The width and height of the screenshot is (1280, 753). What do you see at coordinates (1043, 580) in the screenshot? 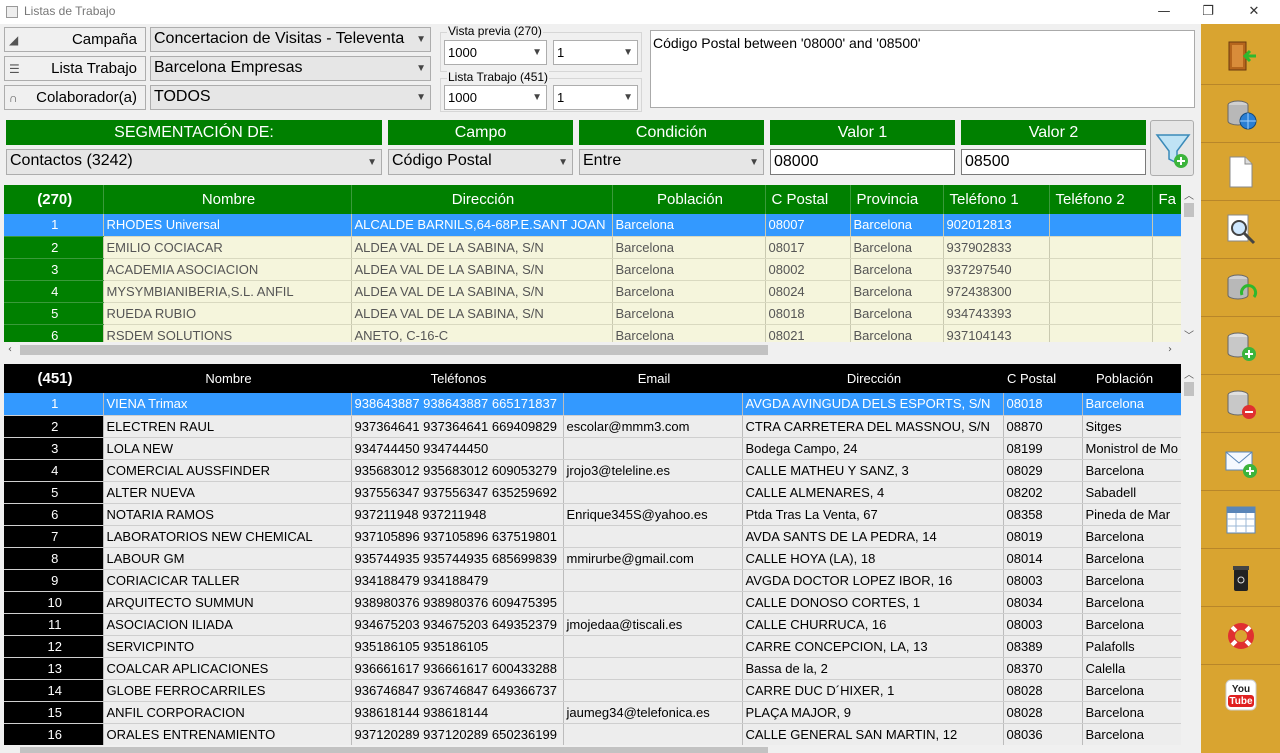
I see `table-cell: 08003` at bounding box center [1043, 580].